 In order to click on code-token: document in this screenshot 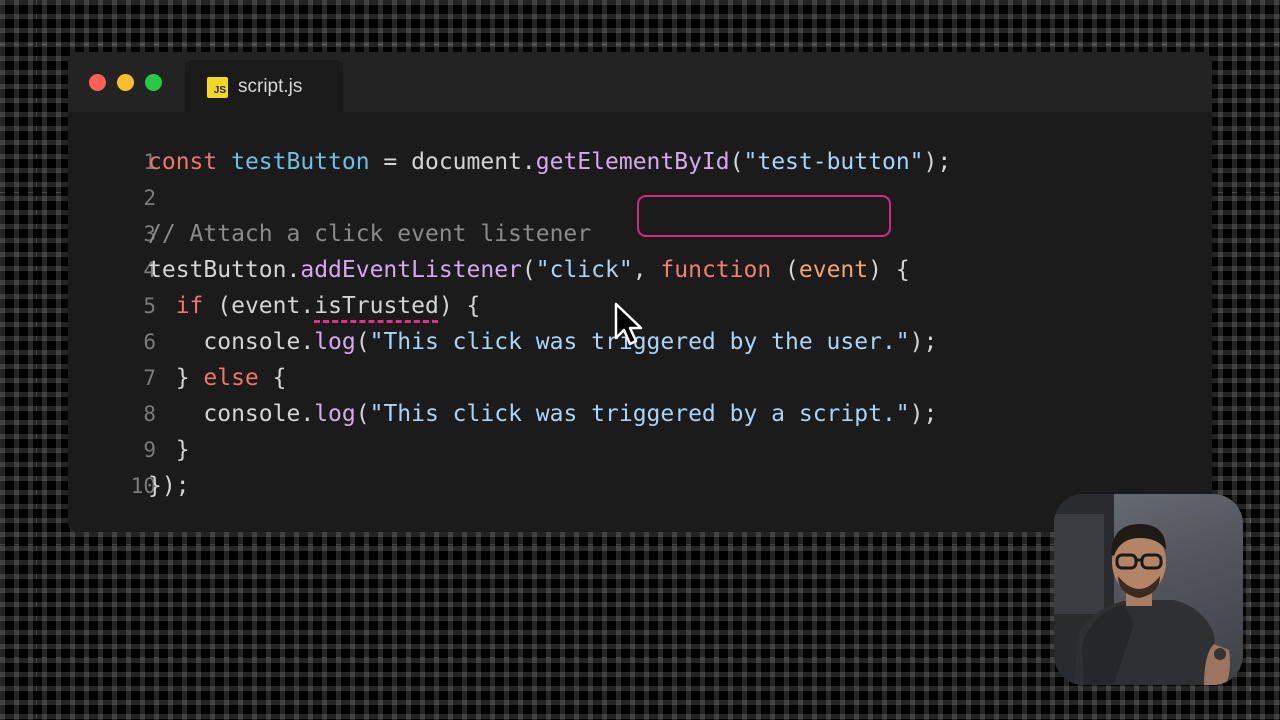, I will do `click(466, 162)`.